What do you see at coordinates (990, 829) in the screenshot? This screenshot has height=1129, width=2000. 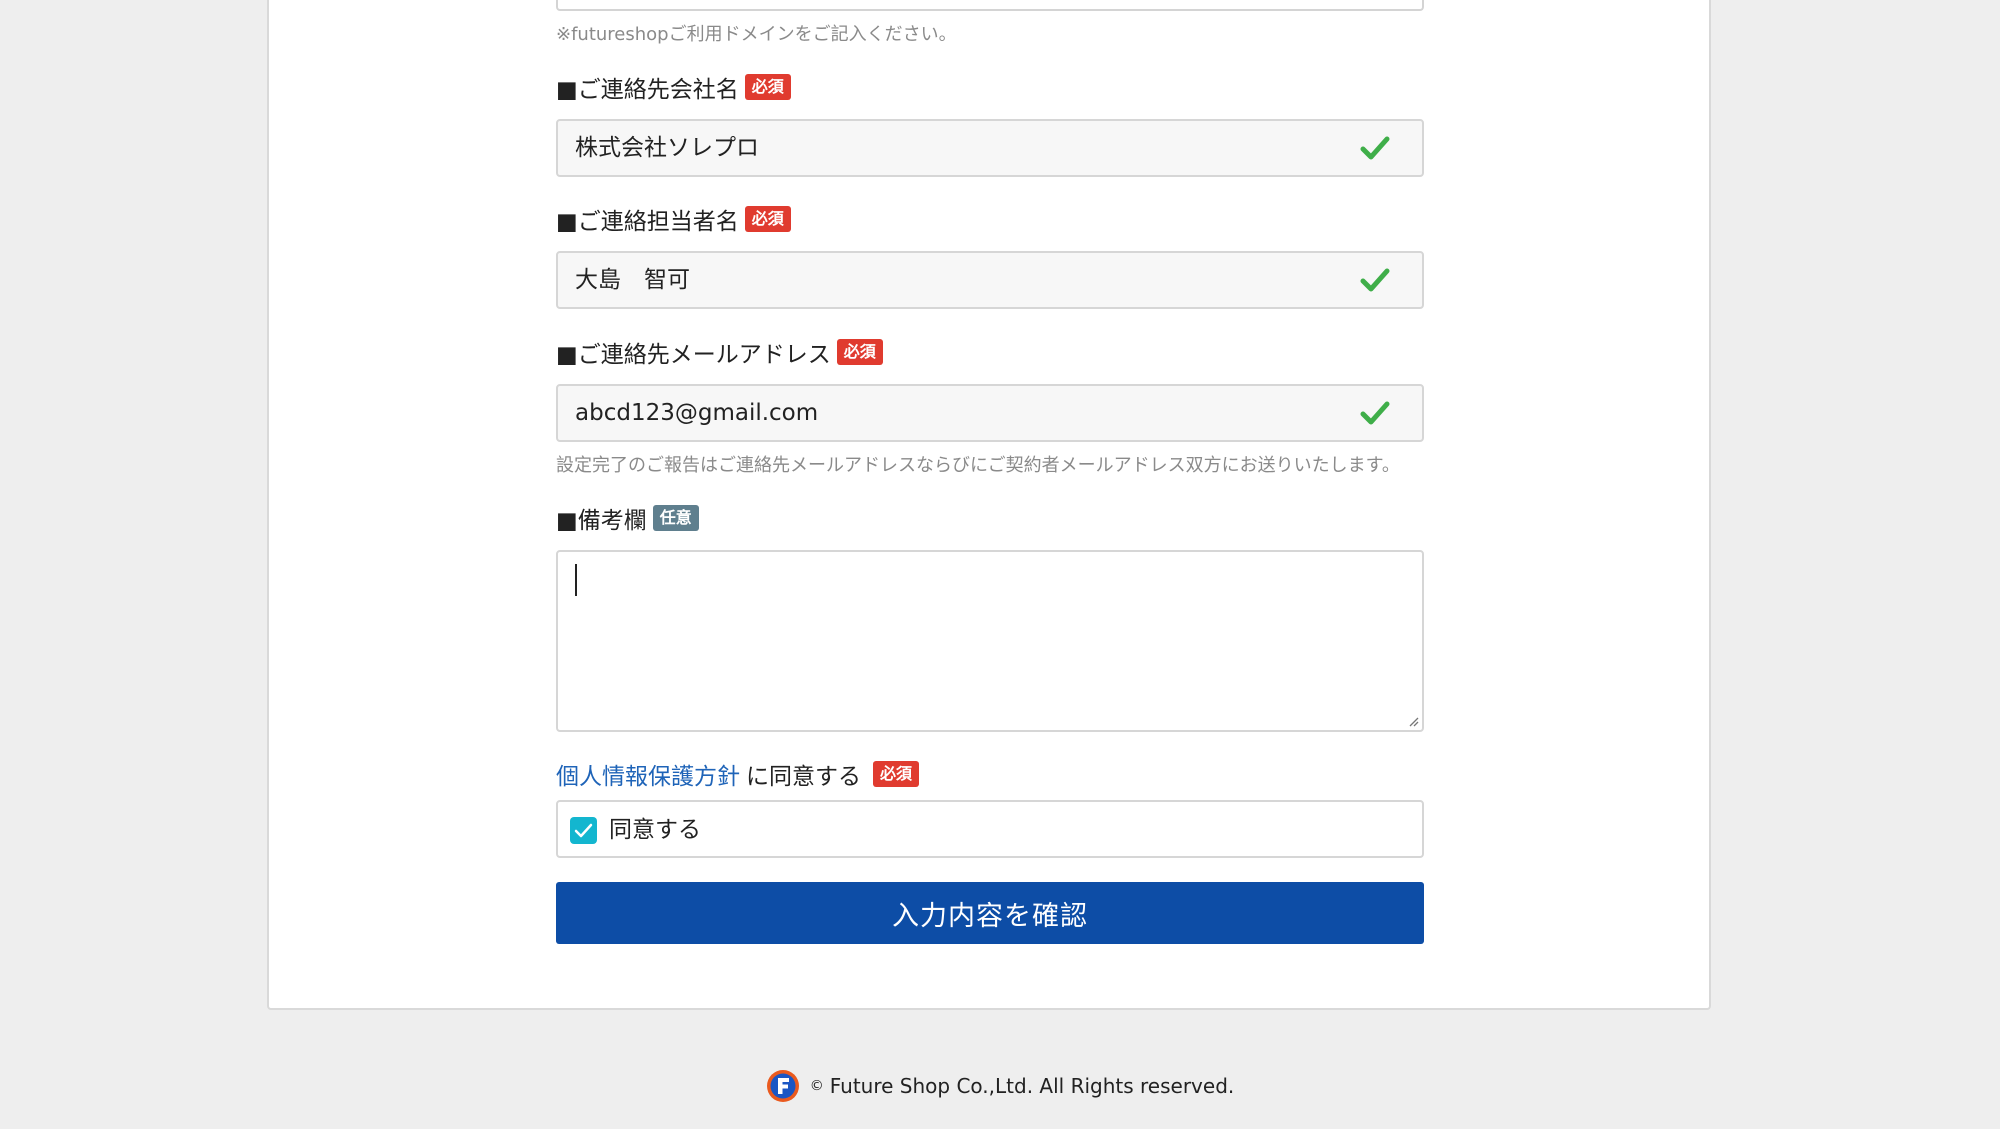 I see `agree-checkbox-field: 同意する` at bounding box center [990, 829].